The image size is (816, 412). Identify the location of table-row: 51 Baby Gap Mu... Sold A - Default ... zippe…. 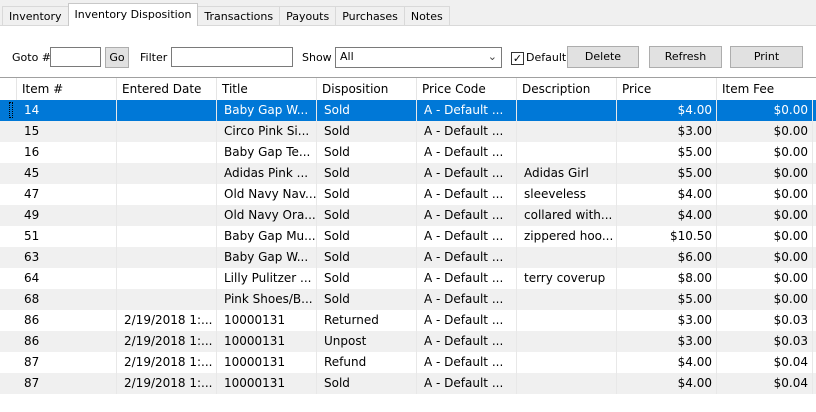
(408, 236).